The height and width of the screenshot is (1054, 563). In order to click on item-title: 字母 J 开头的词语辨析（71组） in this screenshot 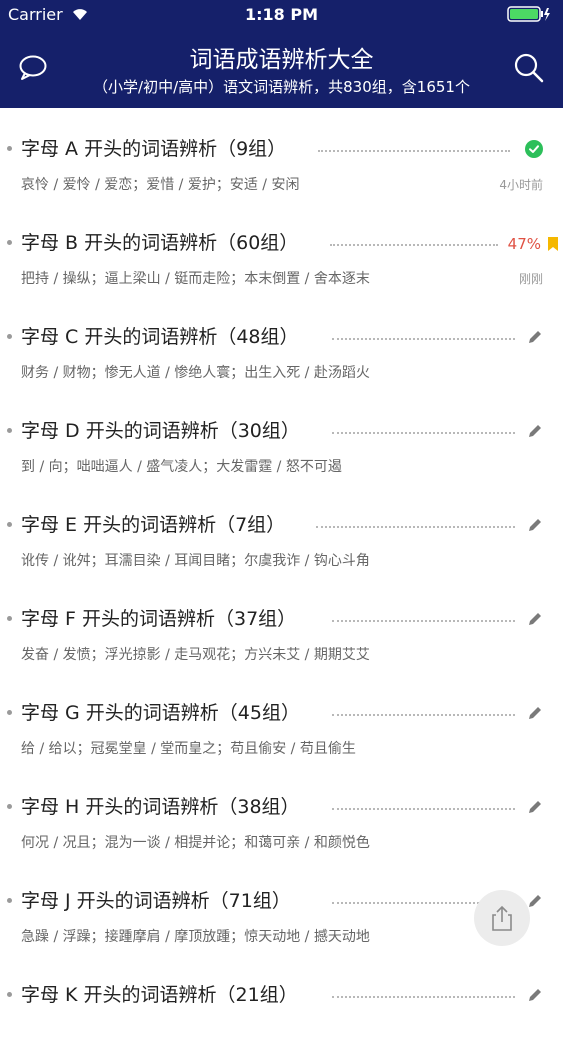, I will do `click(156, 901)`.